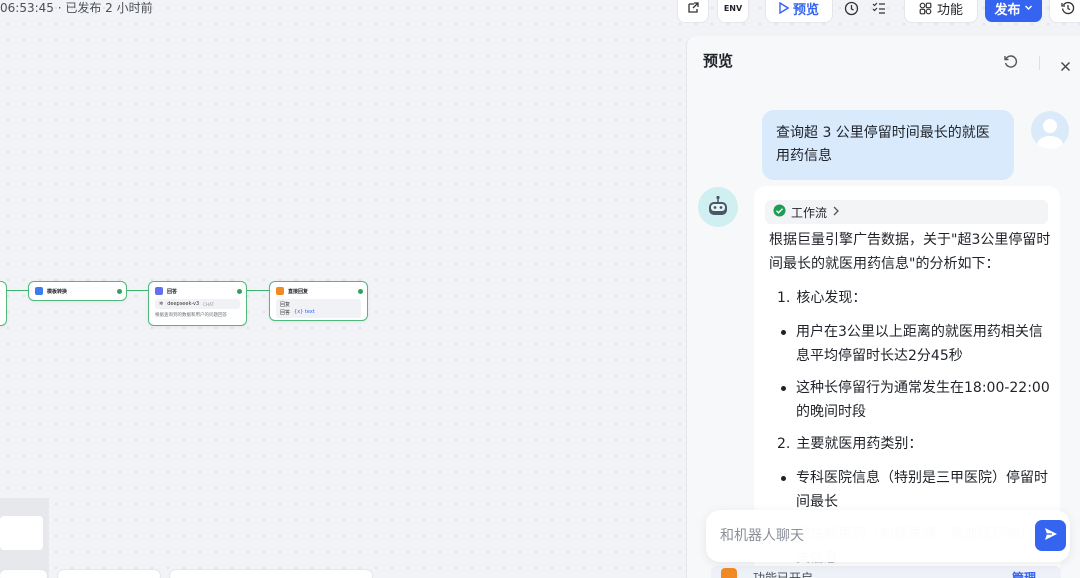 The height and width of the screenshot is (578, 1080). What do you see at coordinates (870, 536) in the screenshot?
I see `chat-input` at bounding box center [870, 536].